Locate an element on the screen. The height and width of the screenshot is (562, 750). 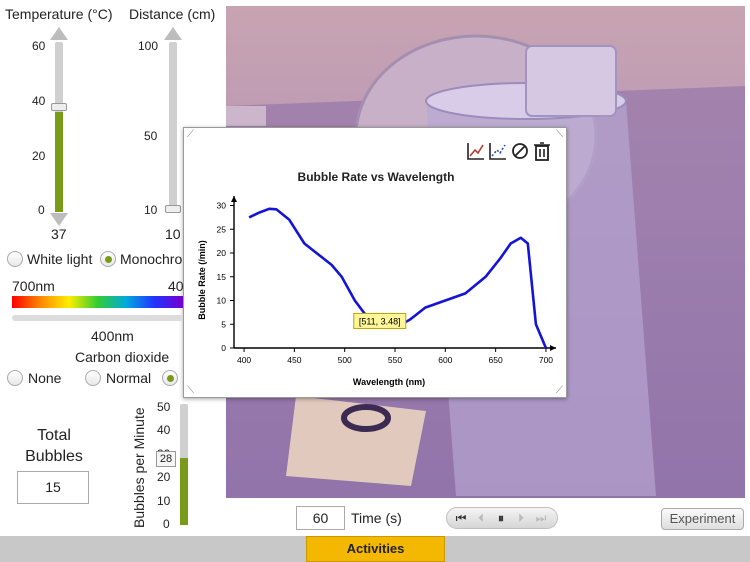
temperature-up-arrow is located at coordinates (59, 33).